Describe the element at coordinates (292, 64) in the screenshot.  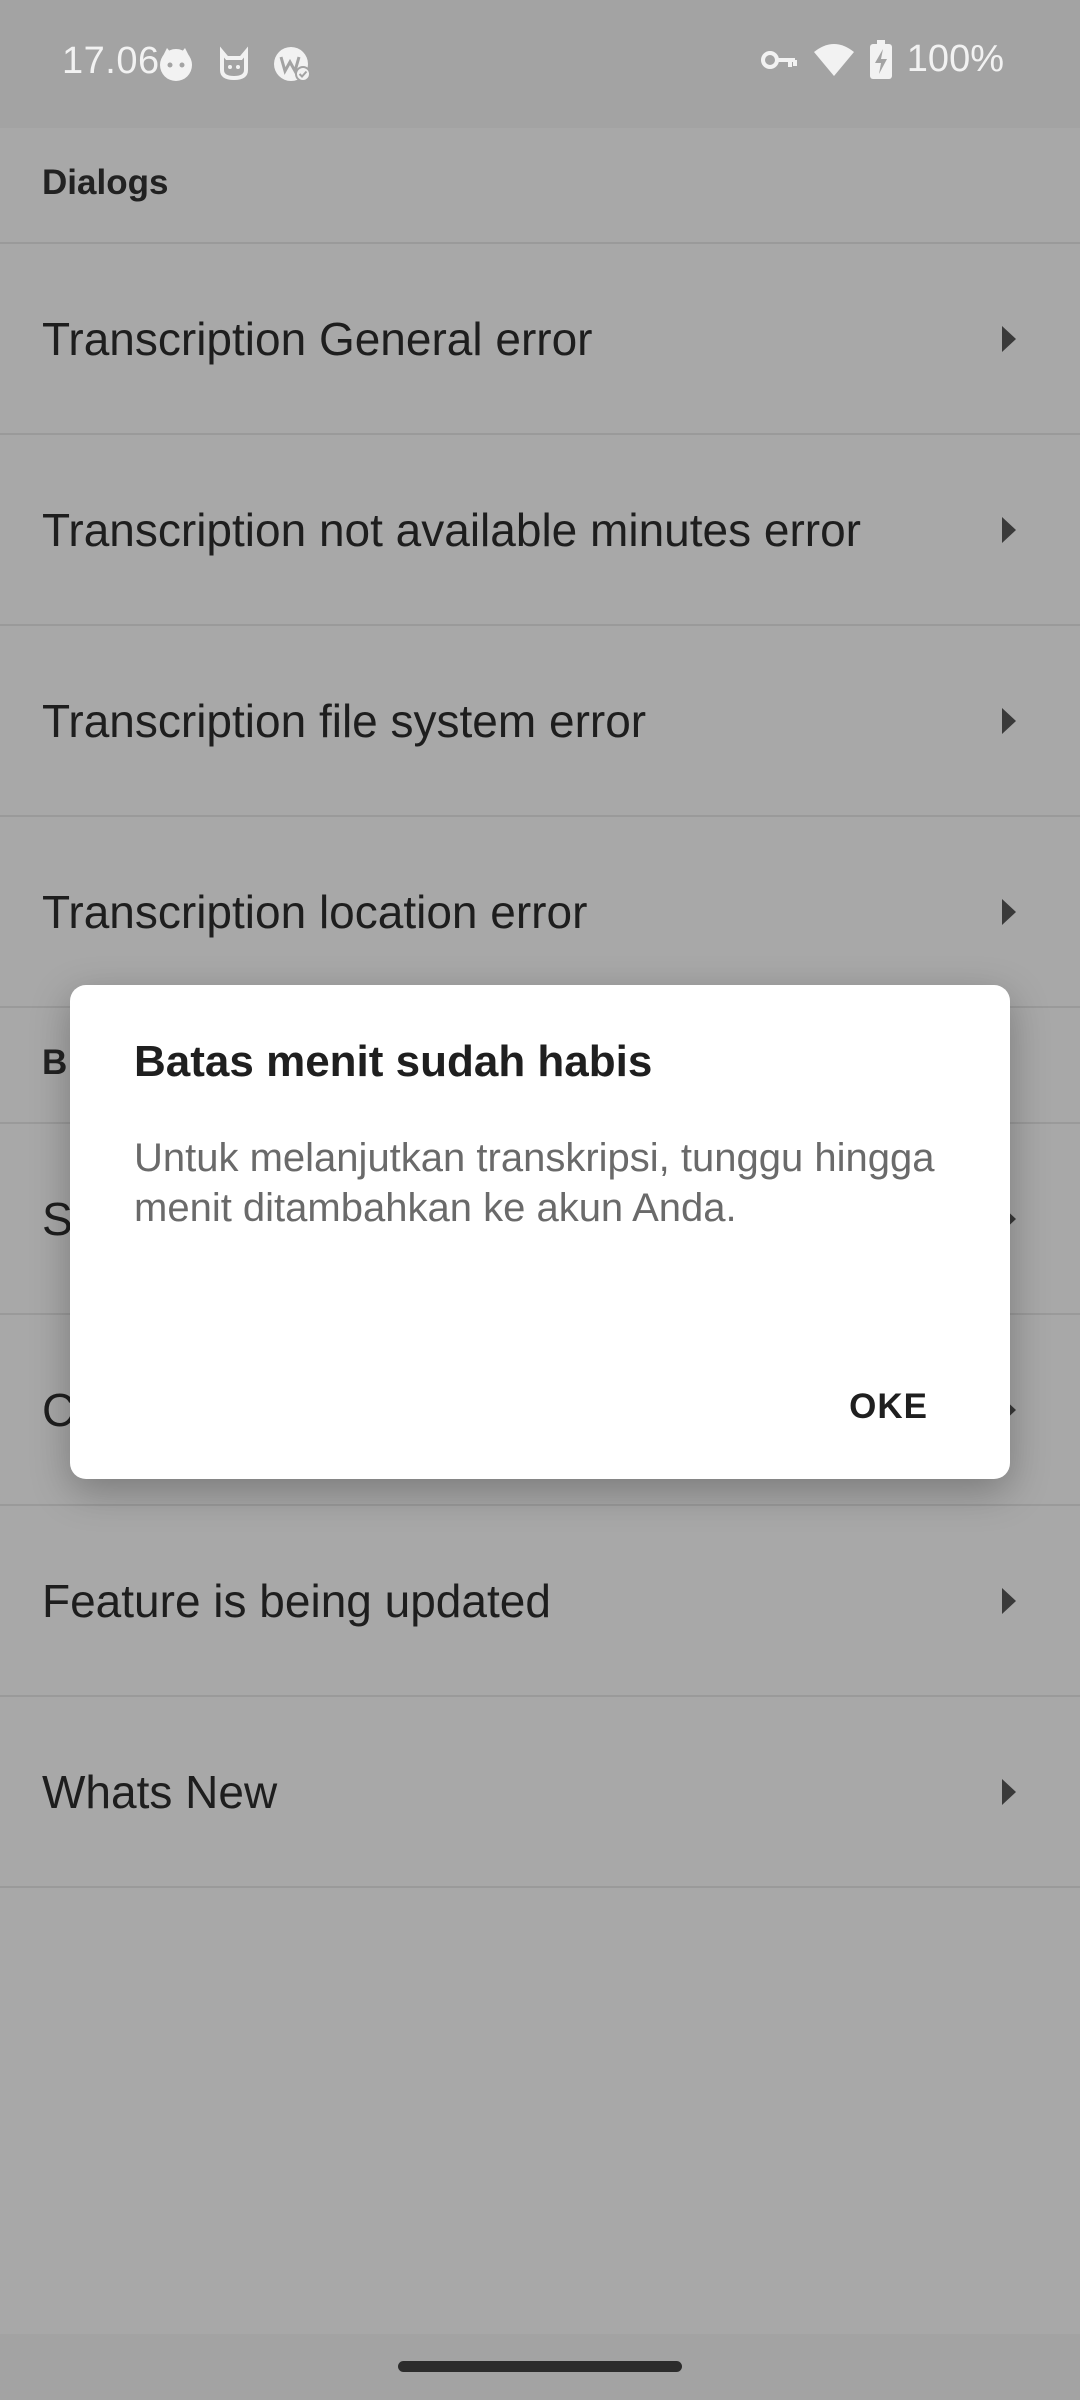
I see `w-badge-icon` at that location.